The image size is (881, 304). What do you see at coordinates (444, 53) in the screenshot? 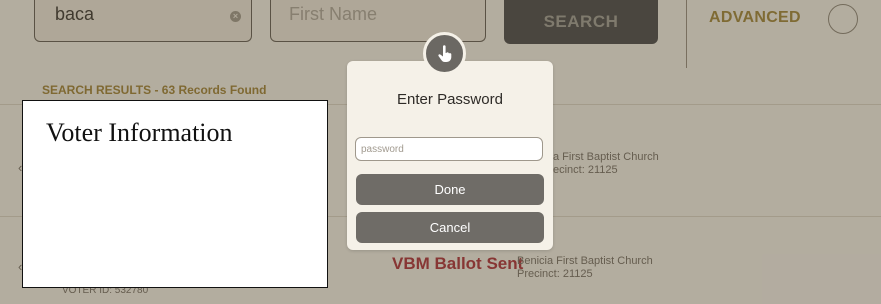
I see `hand-pointer-icon` at bounding box center [444, 53].